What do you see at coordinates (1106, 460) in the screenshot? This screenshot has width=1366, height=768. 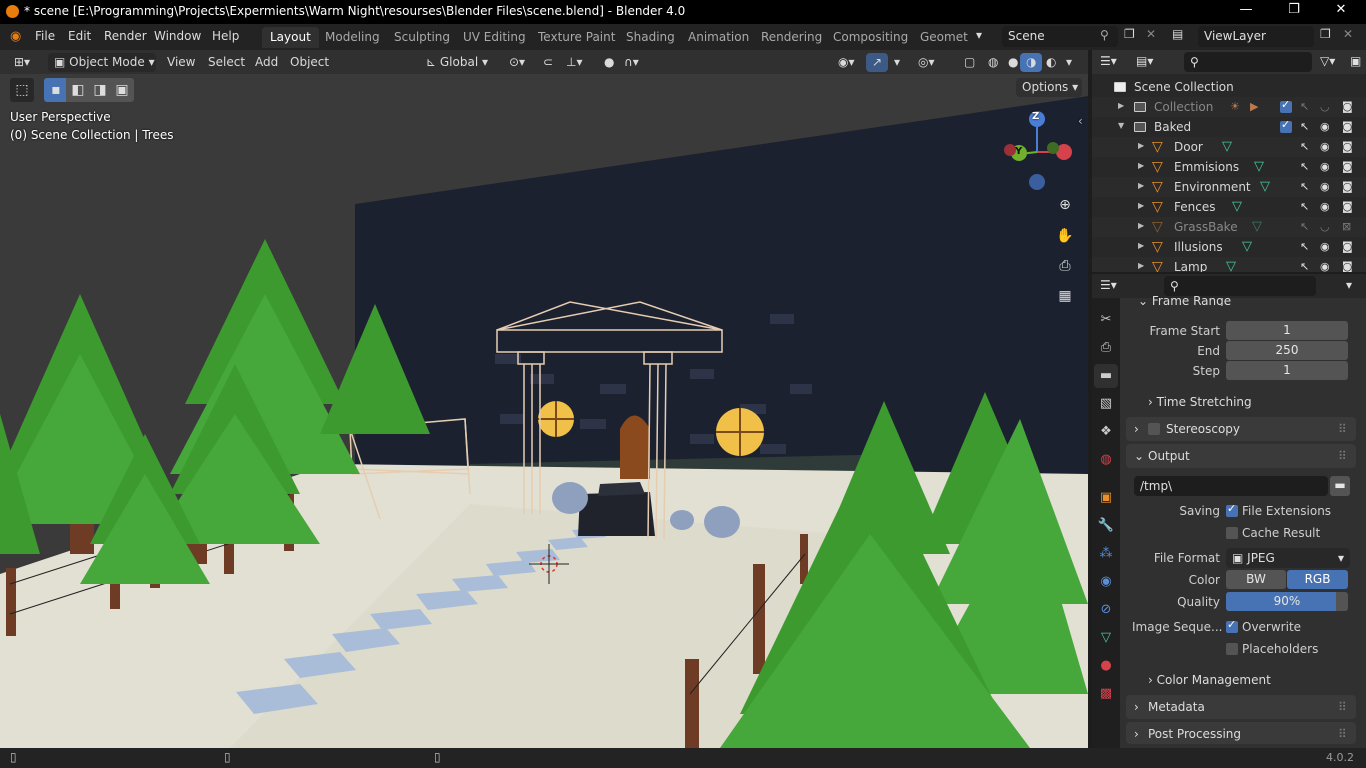 I see `world-tab-icon: ◍` at bounding box center [1106, 460].